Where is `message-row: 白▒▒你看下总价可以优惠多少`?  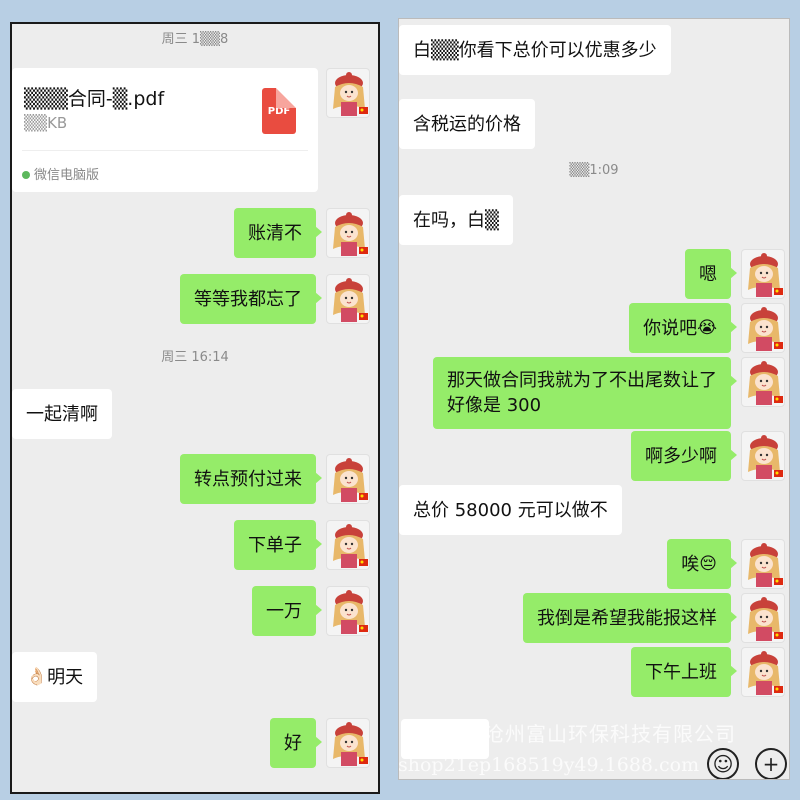
message-row: 白▒▒你看下总价可以优惠多少 is located at coordinates (535, 50).